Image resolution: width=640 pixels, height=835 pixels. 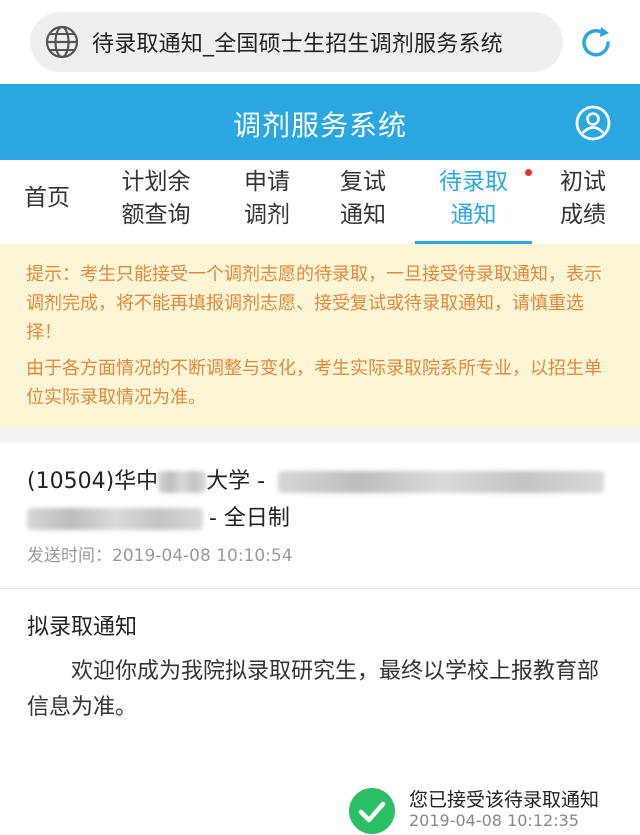 I want to click on accepted-status-text: 您已接受该待录取通知, so click(x=504, y=800).